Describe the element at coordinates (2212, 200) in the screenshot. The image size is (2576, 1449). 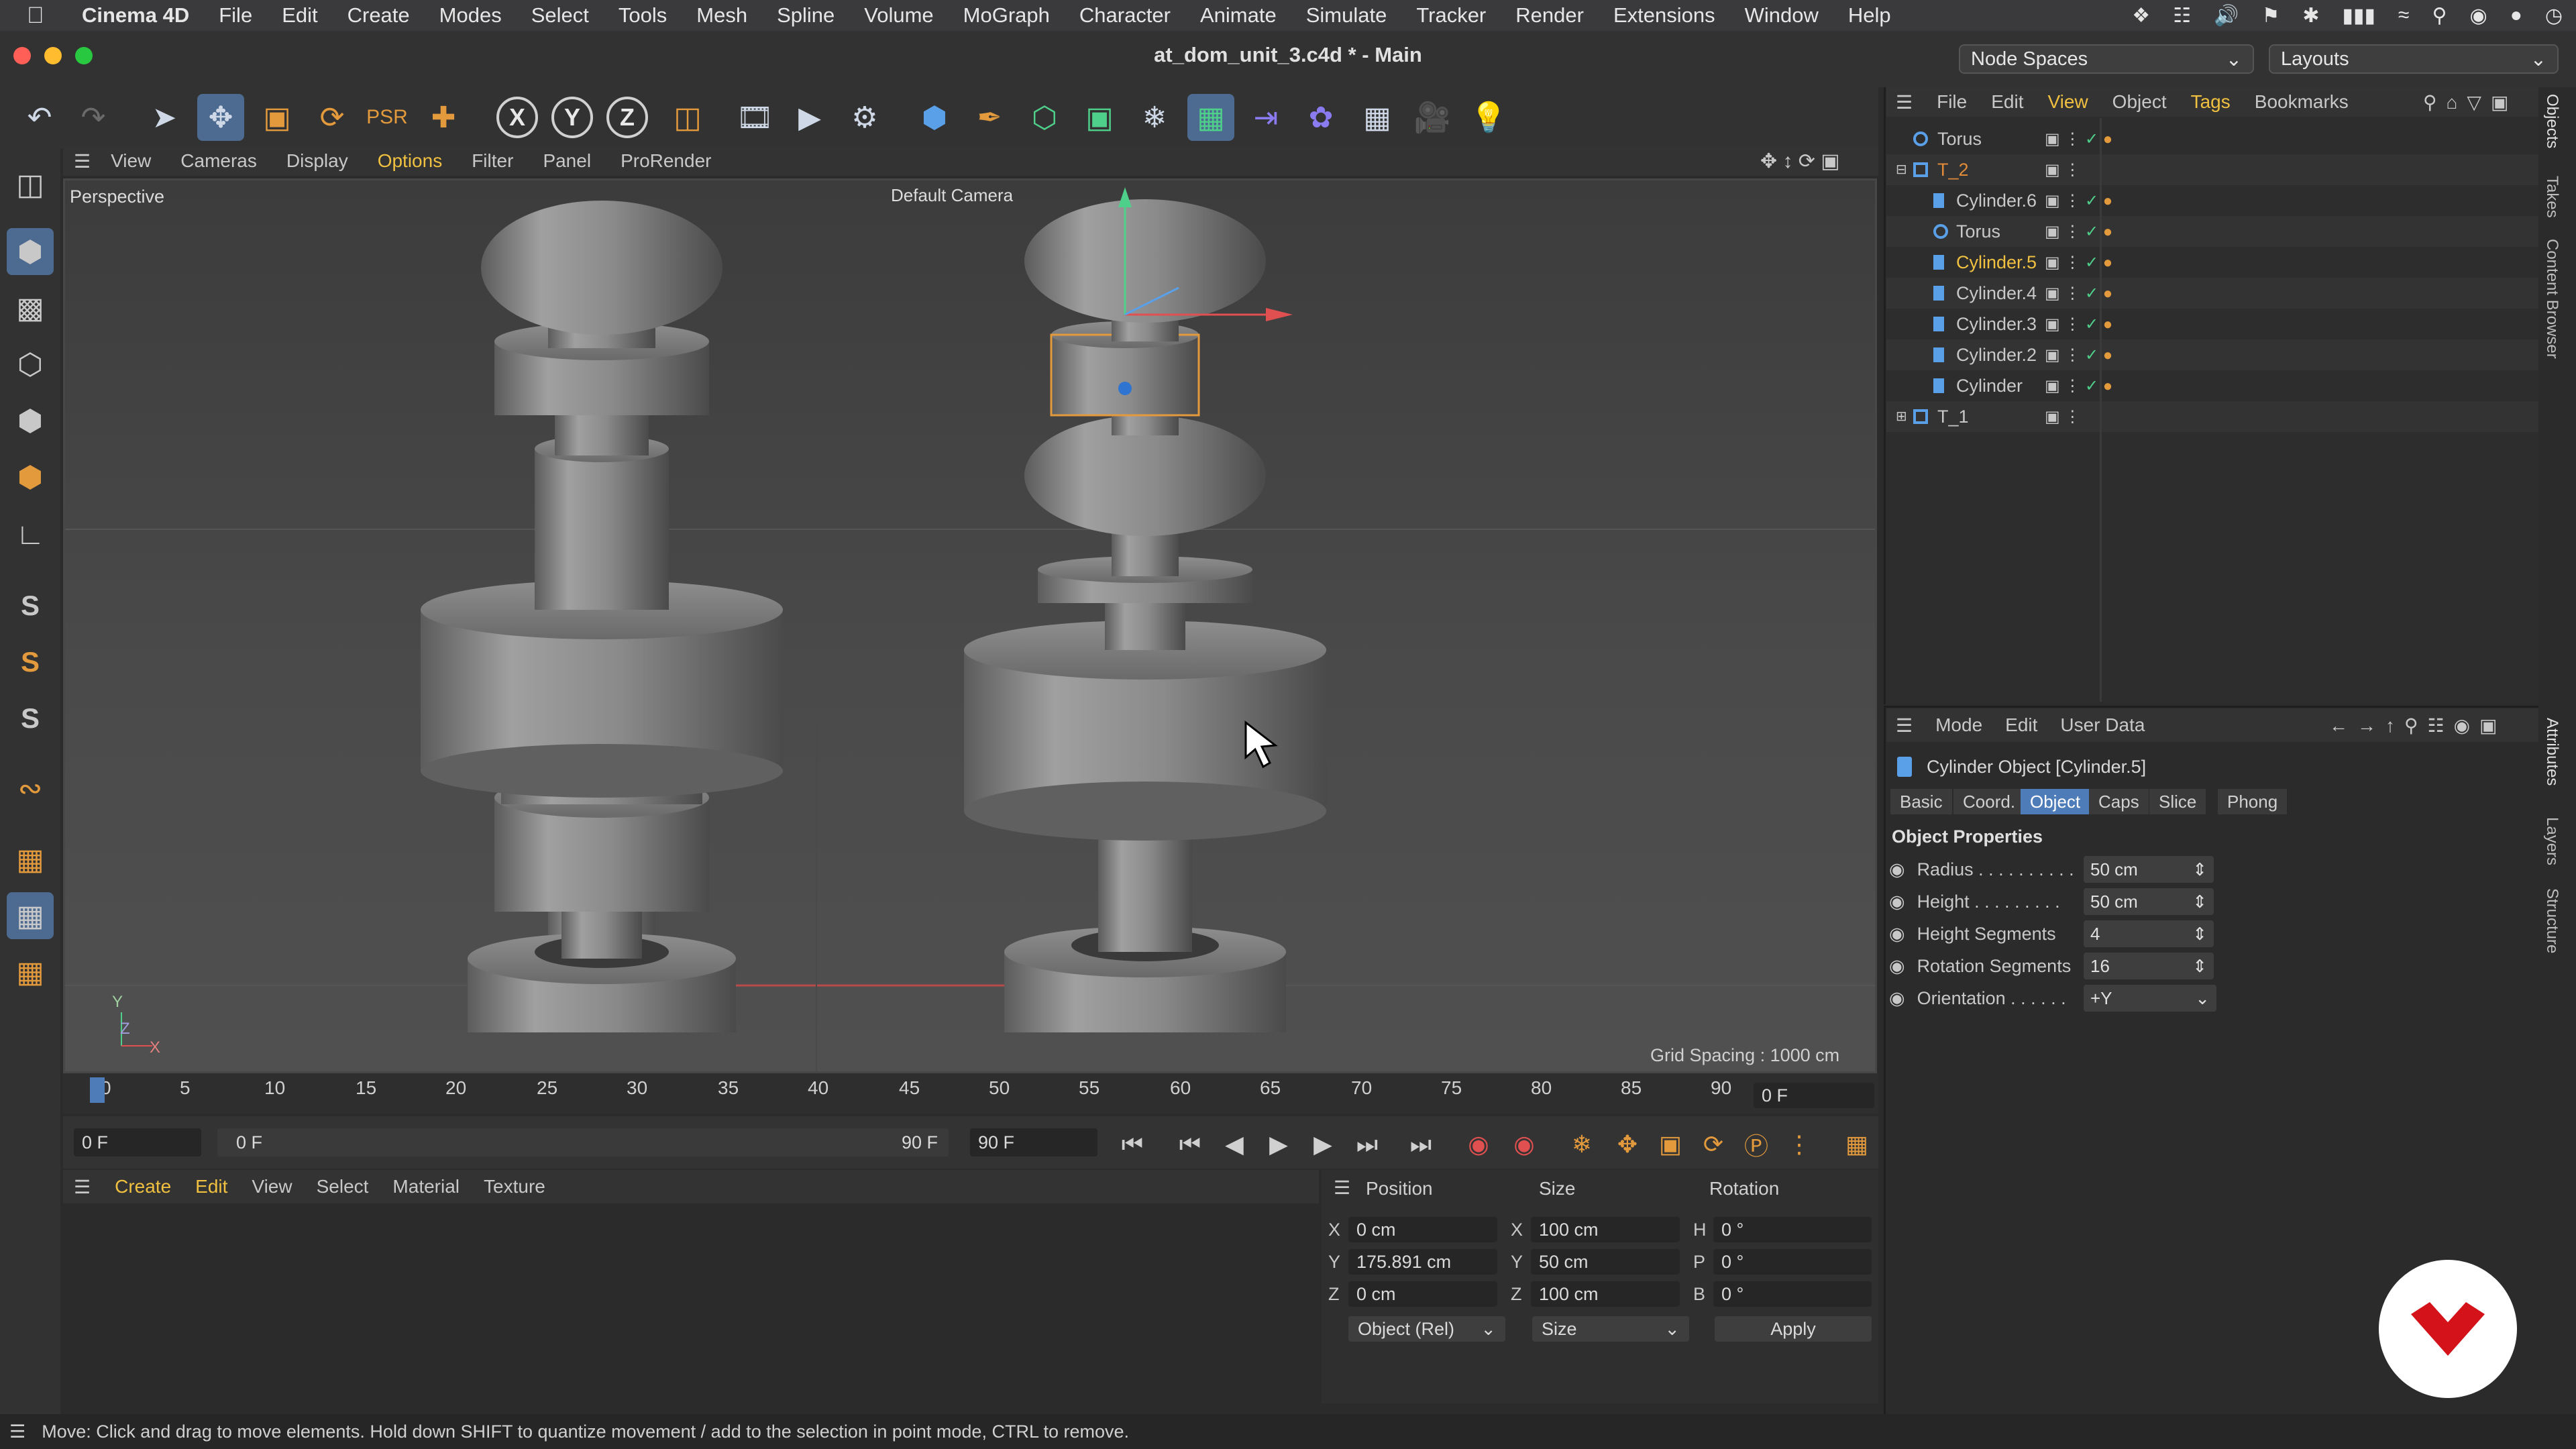
I see `object-row: Cylinder.6 ▣ ⋮ ✓ ●` at that location.